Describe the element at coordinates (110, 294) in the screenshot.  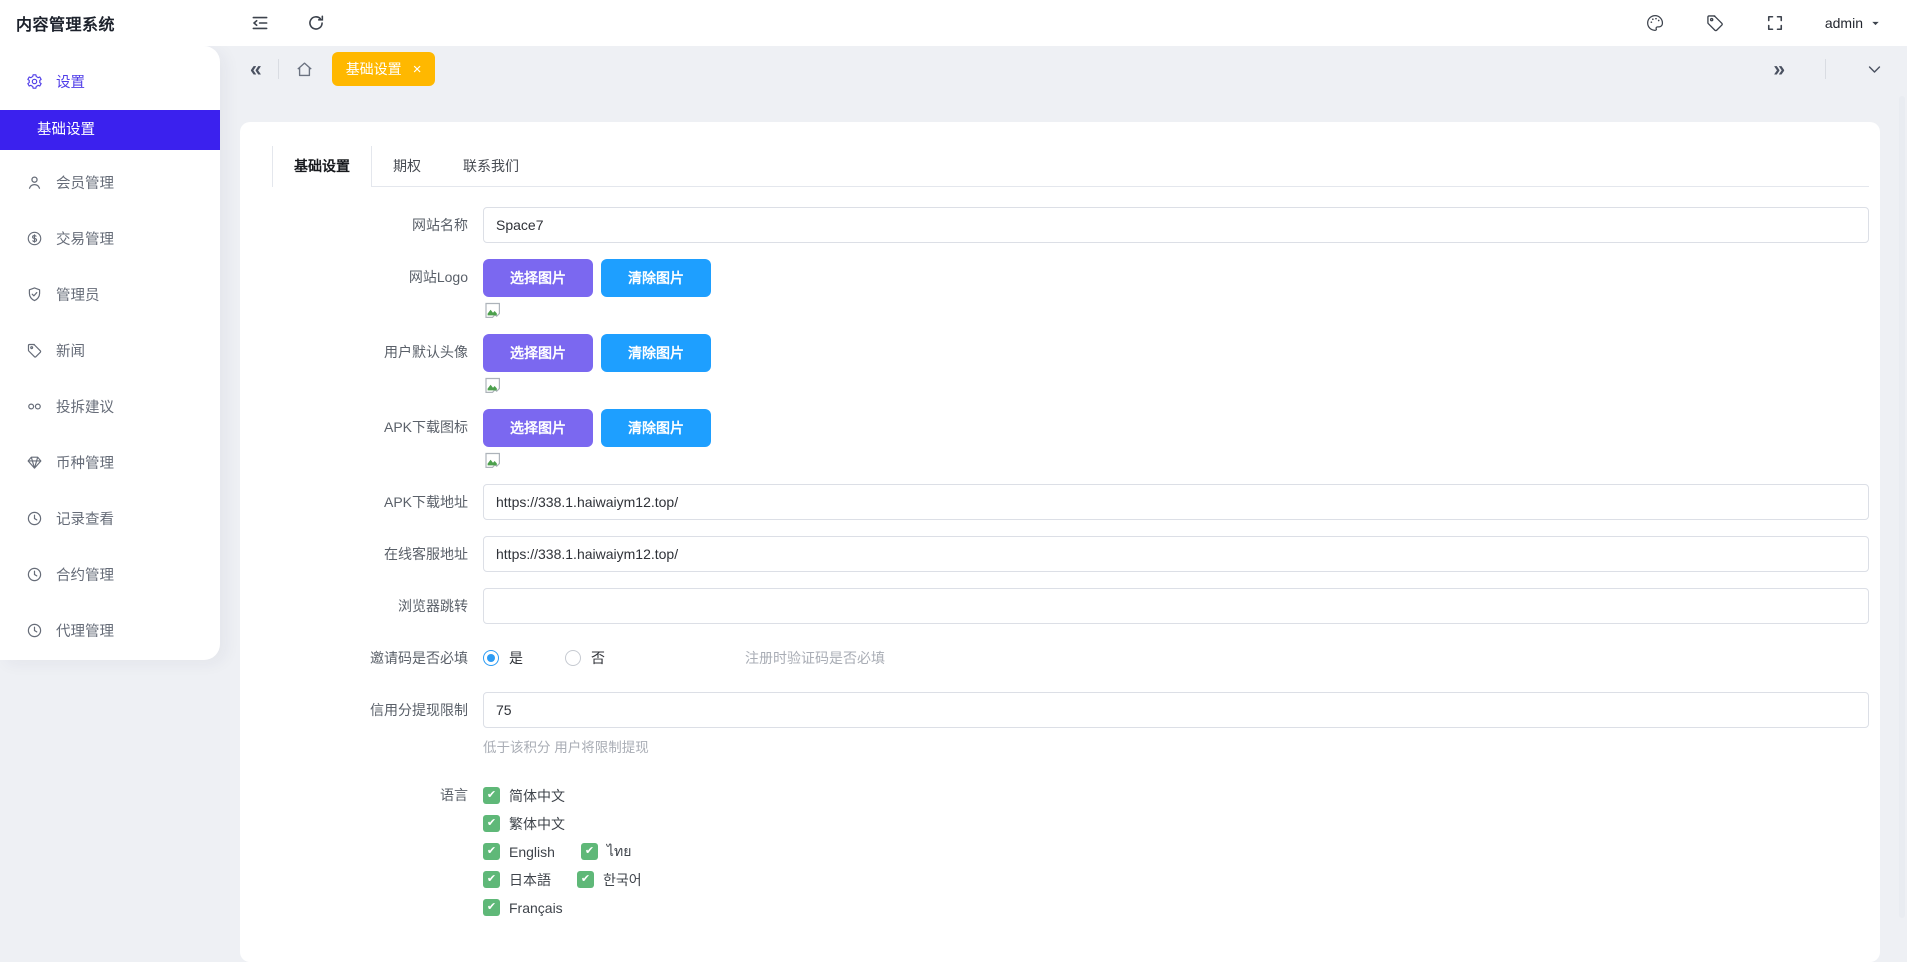
I see `sidebar-item-admins: 管理员` at that location.